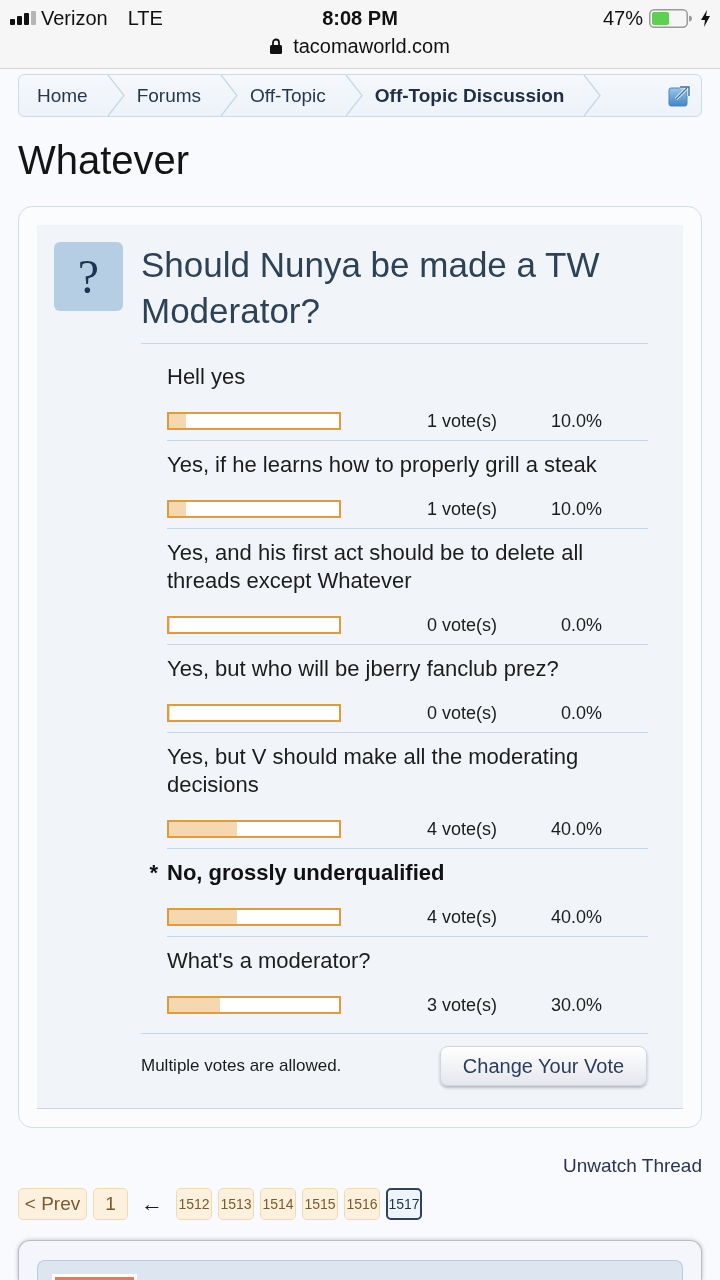 Image resolution: width=720 pixels, height=1280 pixels. Describe the element at coordinates (152, 1204) in the screenshot. I see `page-jump-link: ←` at that location.